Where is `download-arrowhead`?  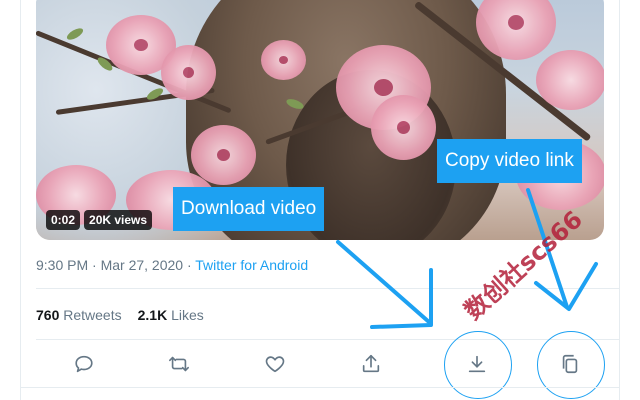
download-arrowhead is located at coordinates (401, 298).